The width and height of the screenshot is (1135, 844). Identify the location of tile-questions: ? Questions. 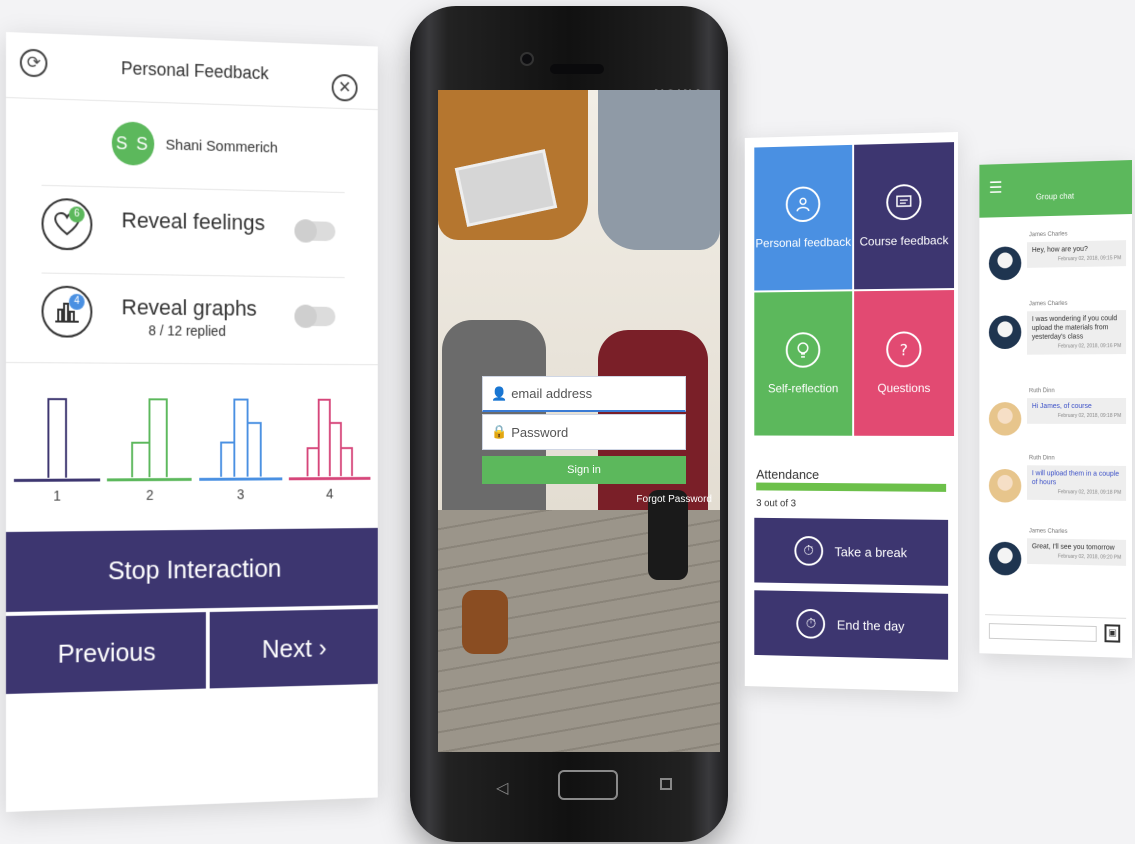
(904, 363).